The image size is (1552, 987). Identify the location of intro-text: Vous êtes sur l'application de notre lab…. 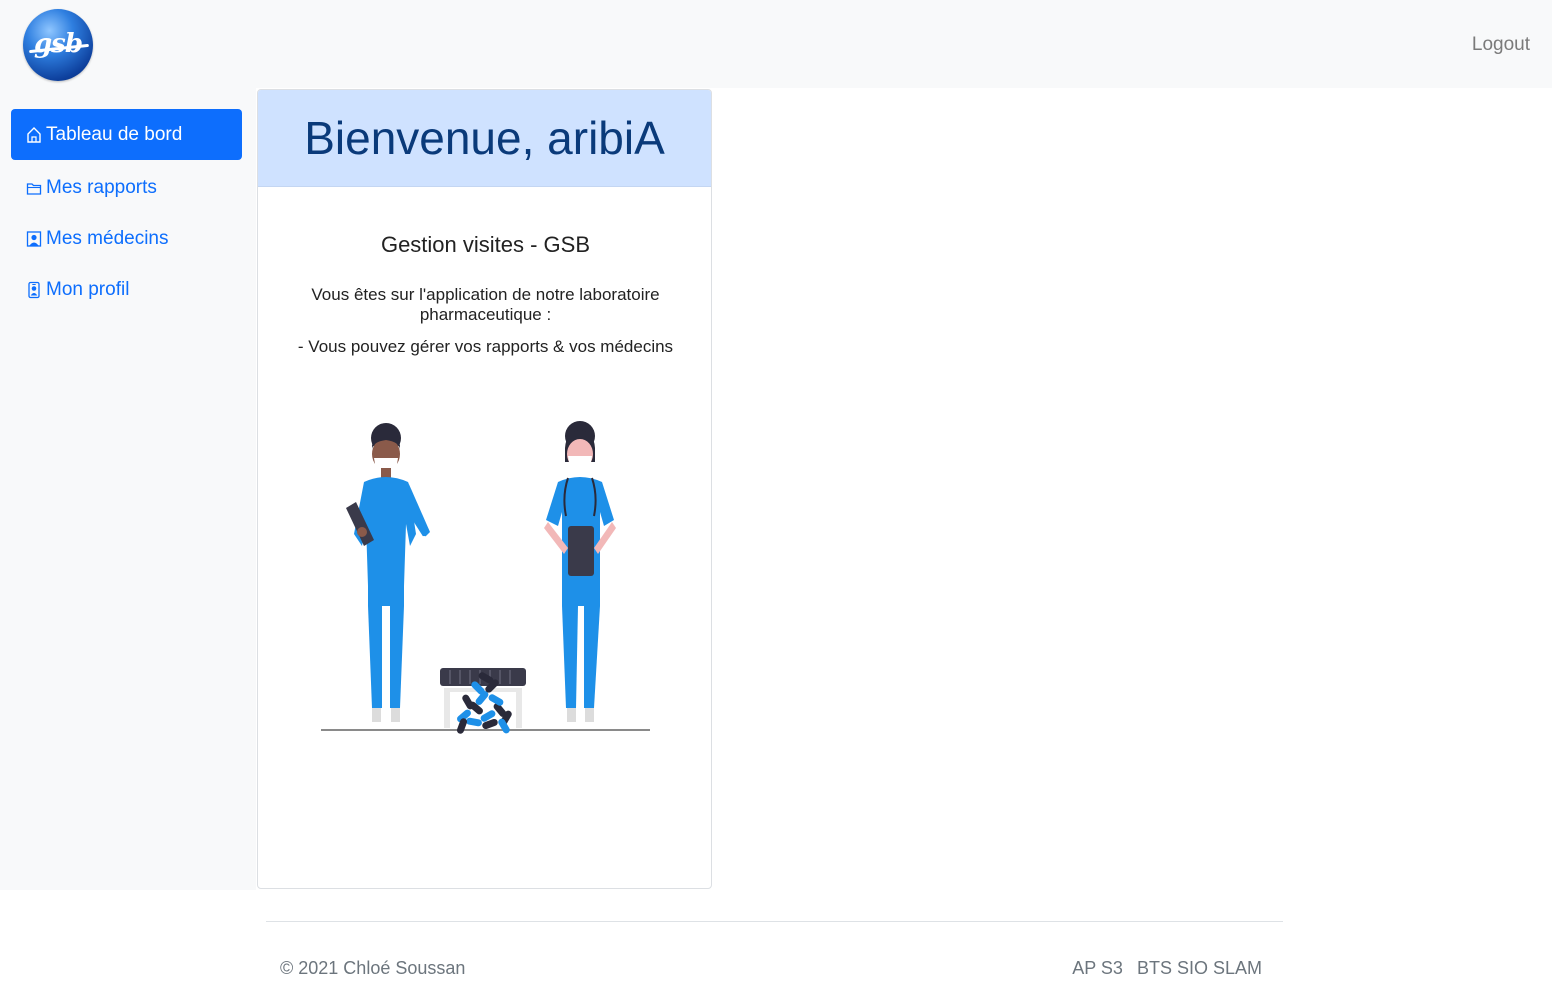
(485, 304).